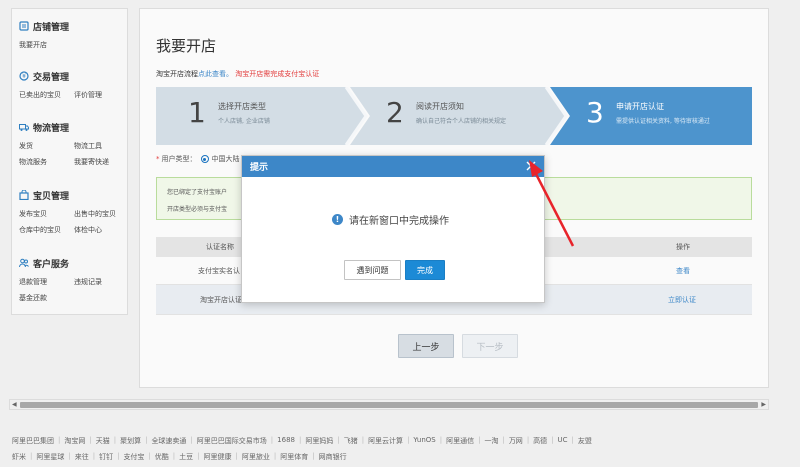  I want to click on sidebar-section-title: 宝贝管理, so click(51, 196).